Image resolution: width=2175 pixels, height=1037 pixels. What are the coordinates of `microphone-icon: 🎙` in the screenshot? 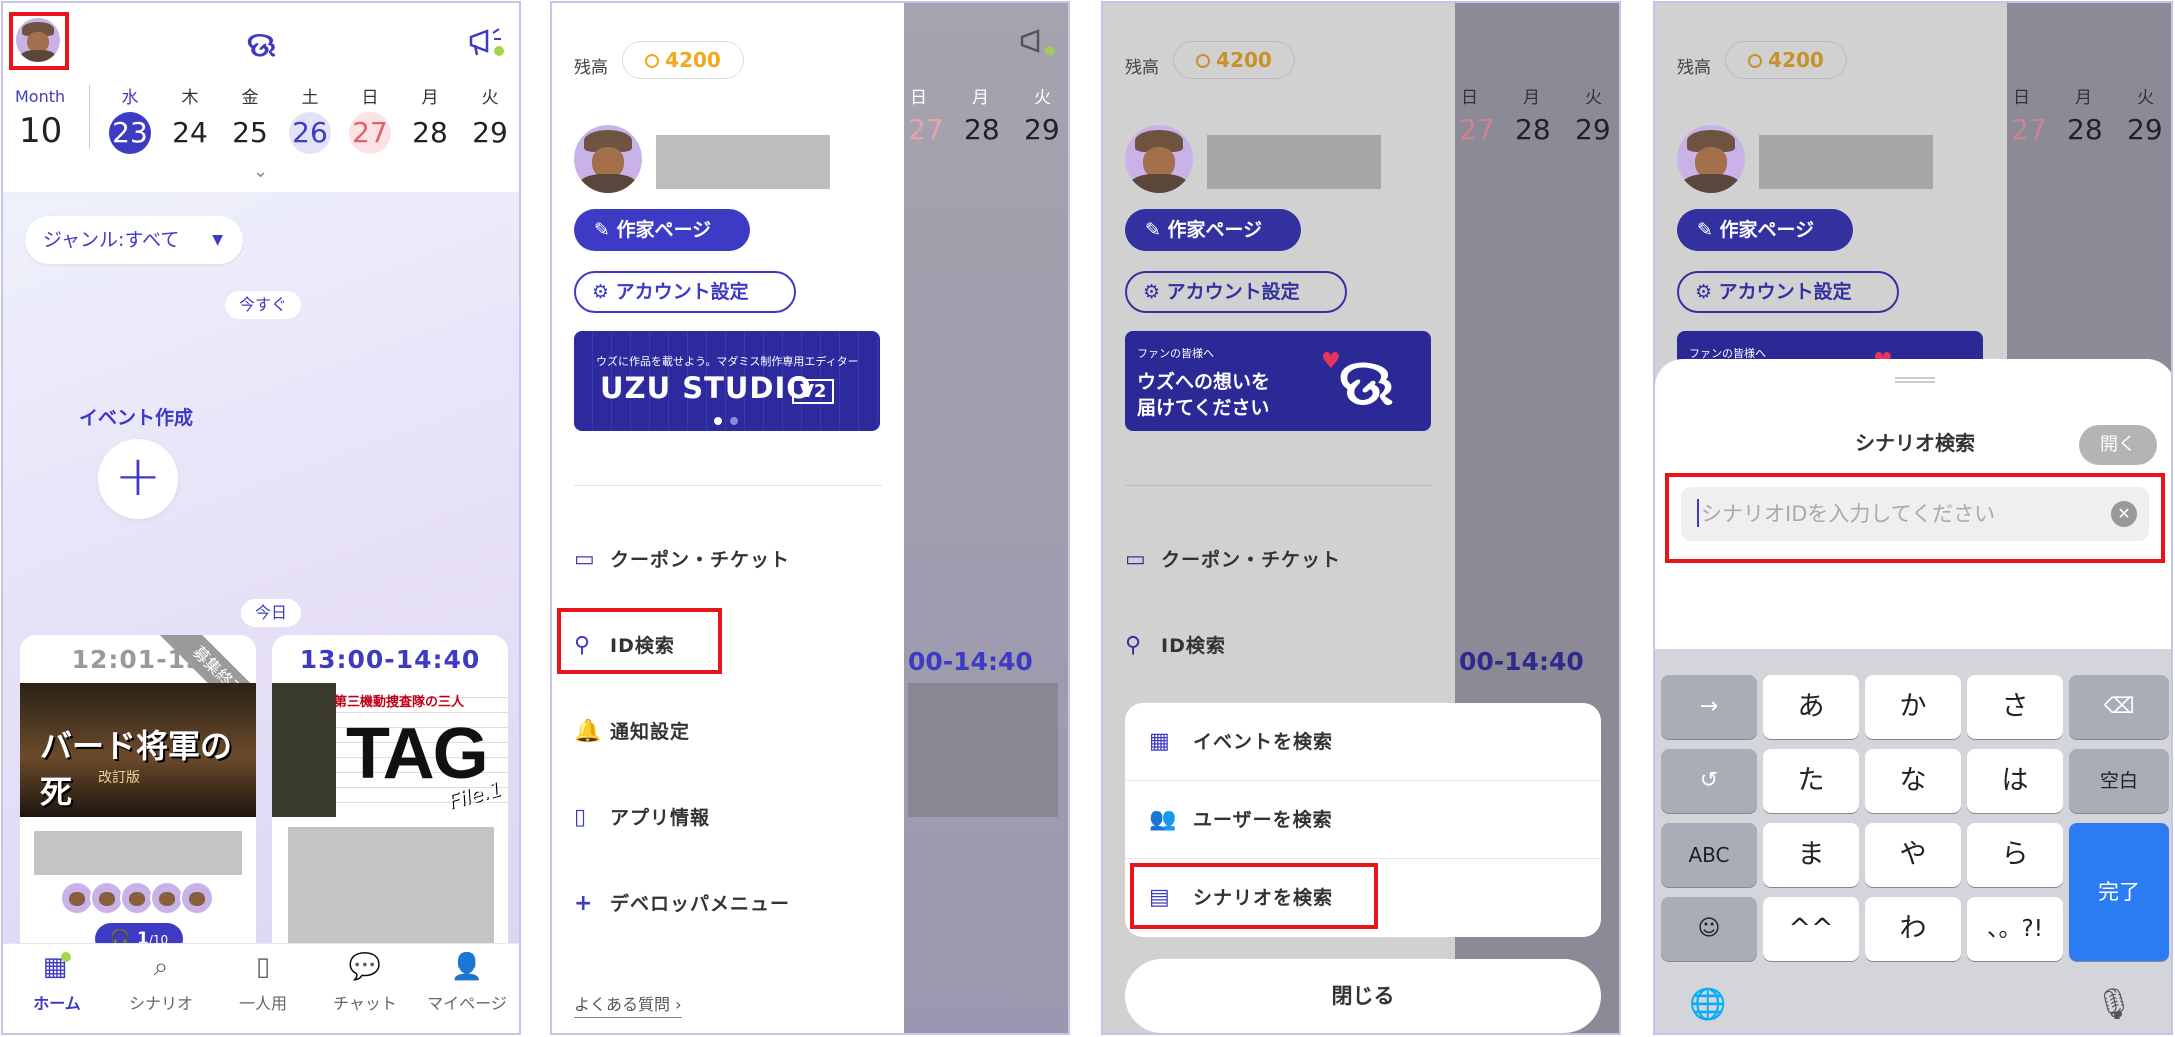 It's located at (2114, 1004).